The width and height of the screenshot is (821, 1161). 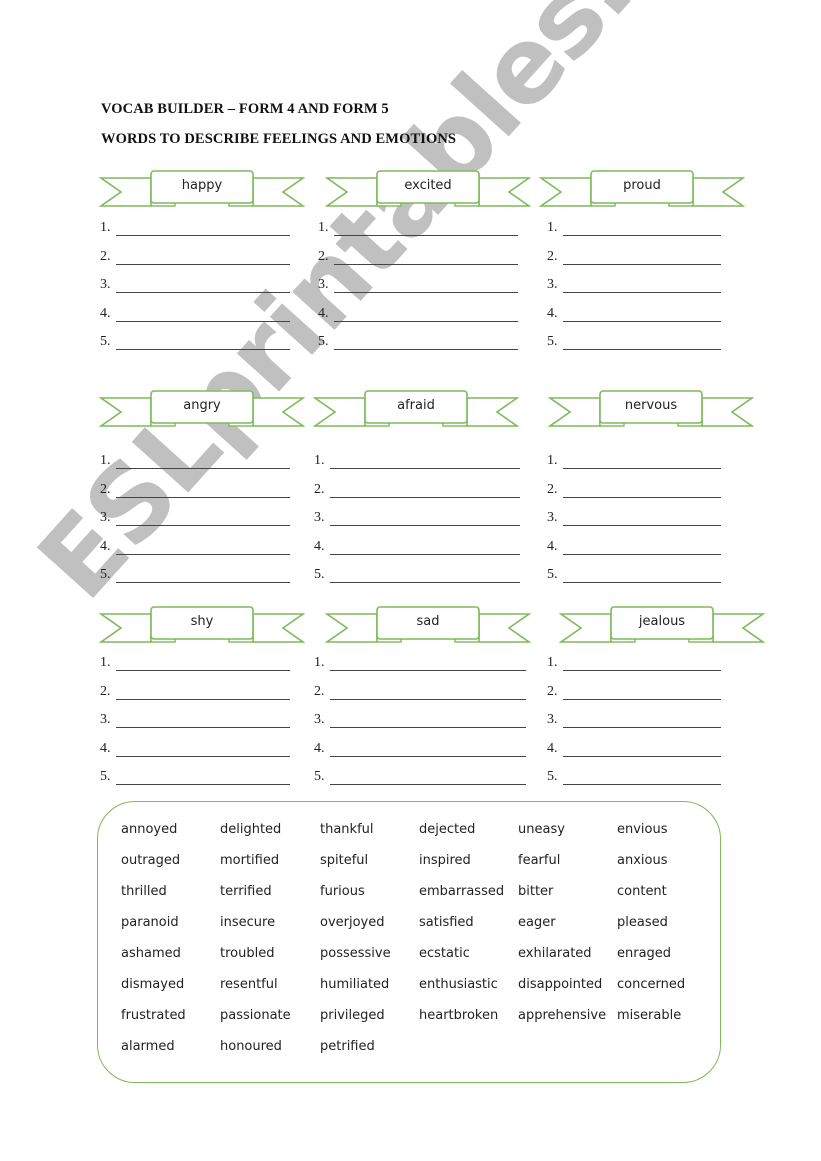 I want to click on line-number: 4., so click(x=323, y=313).